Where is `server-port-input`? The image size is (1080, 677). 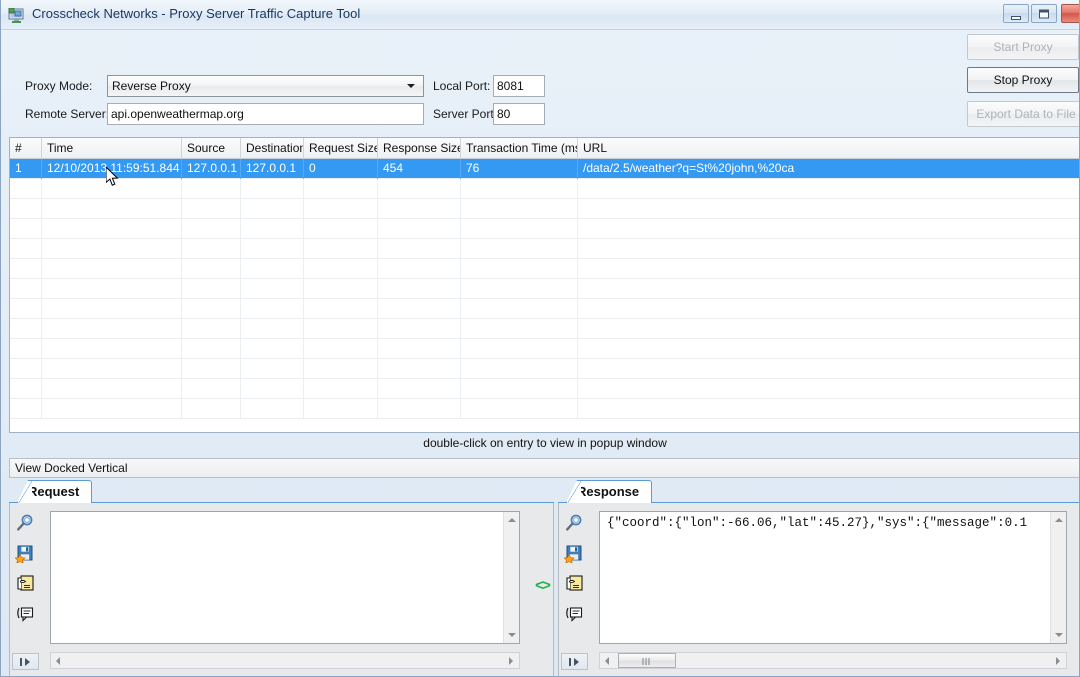 server-port-input is located at coordinates (519, 114).